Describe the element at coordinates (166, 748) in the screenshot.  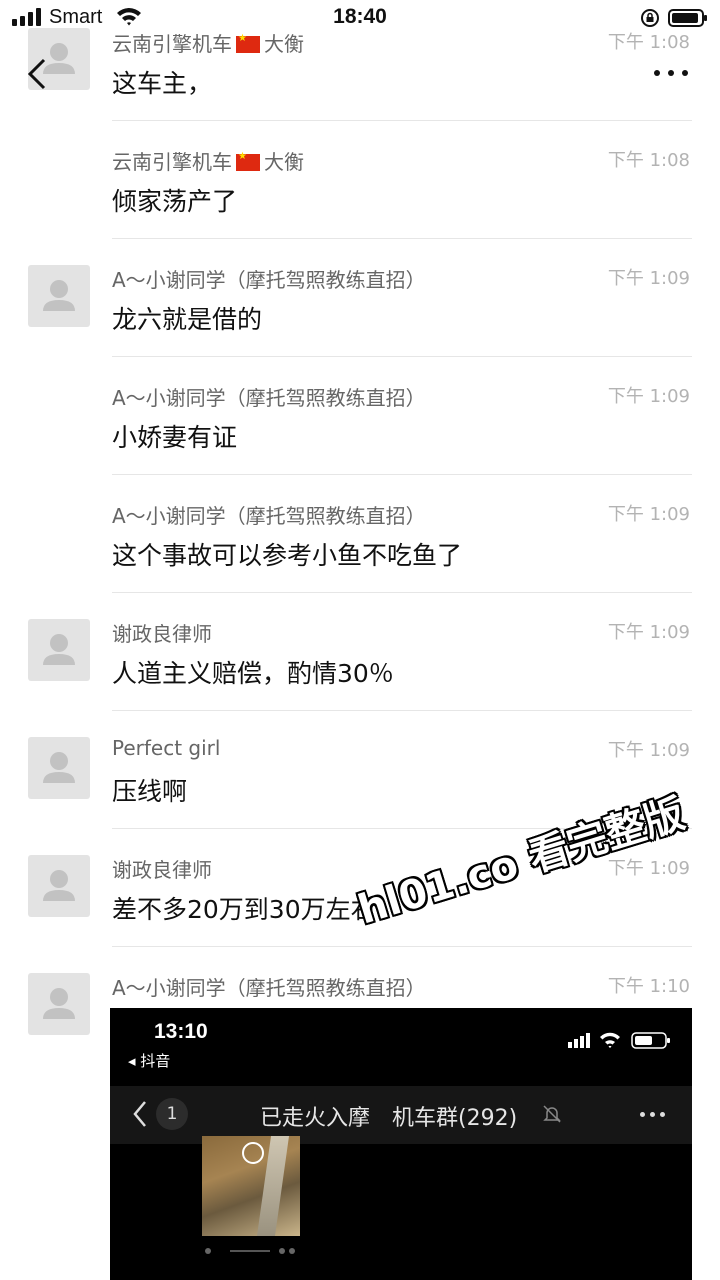
I see `sender-name: Perfect girl` at that location.